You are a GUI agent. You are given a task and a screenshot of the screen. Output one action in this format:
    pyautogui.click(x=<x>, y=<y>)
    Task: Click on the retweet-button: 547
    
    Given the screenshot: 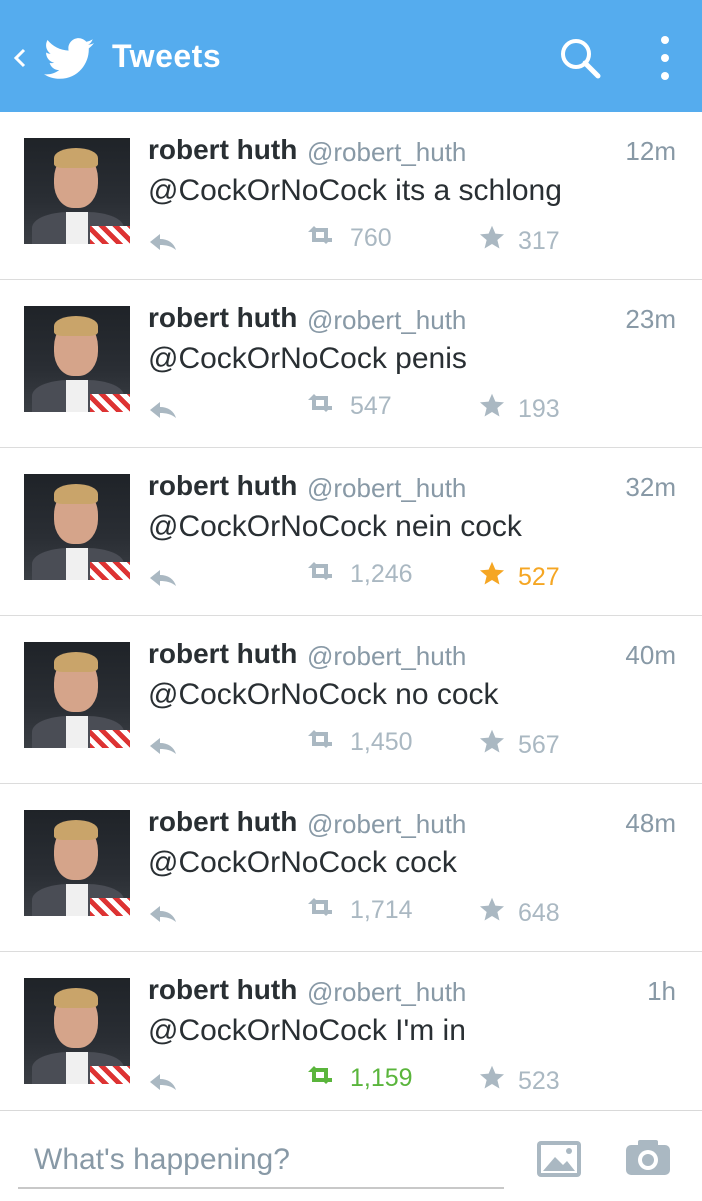 What is the action you would take?
    pyautogui.click(x=349, y=406)
    